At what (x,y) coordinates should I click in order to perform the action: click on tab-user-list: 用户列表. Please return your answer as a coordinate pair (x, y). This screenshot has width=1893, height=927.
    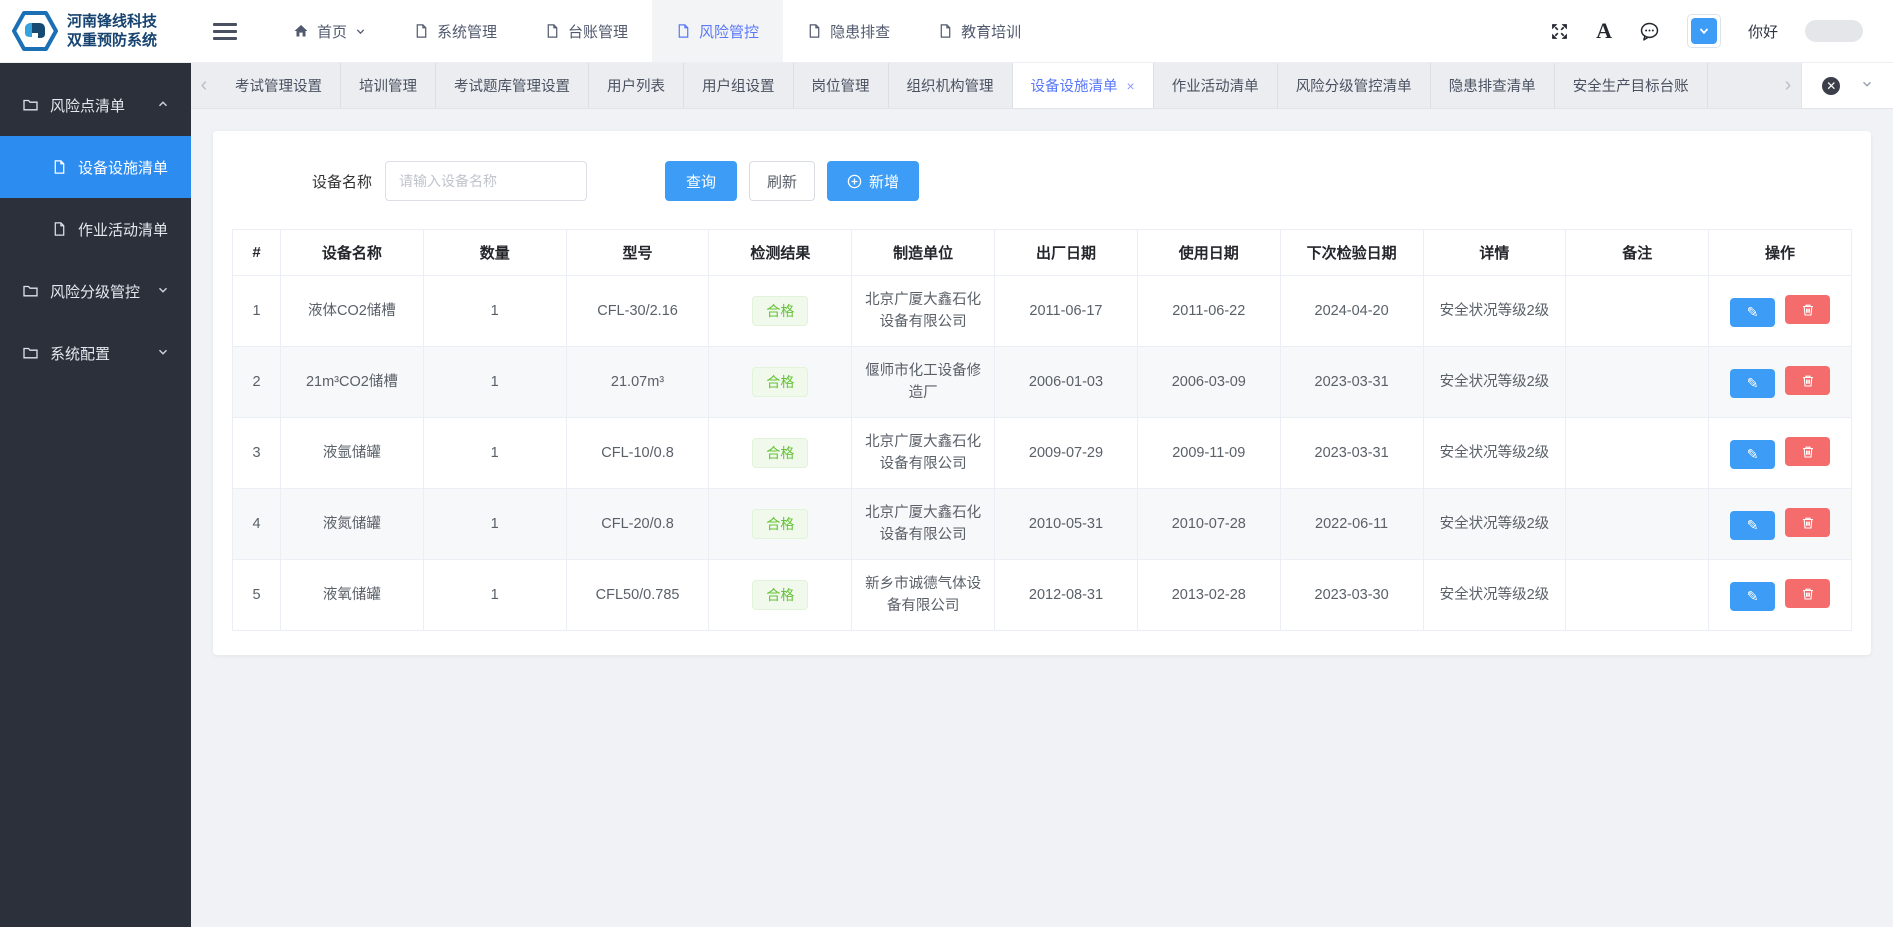
    Looking at the image, I should click on (636, 85).